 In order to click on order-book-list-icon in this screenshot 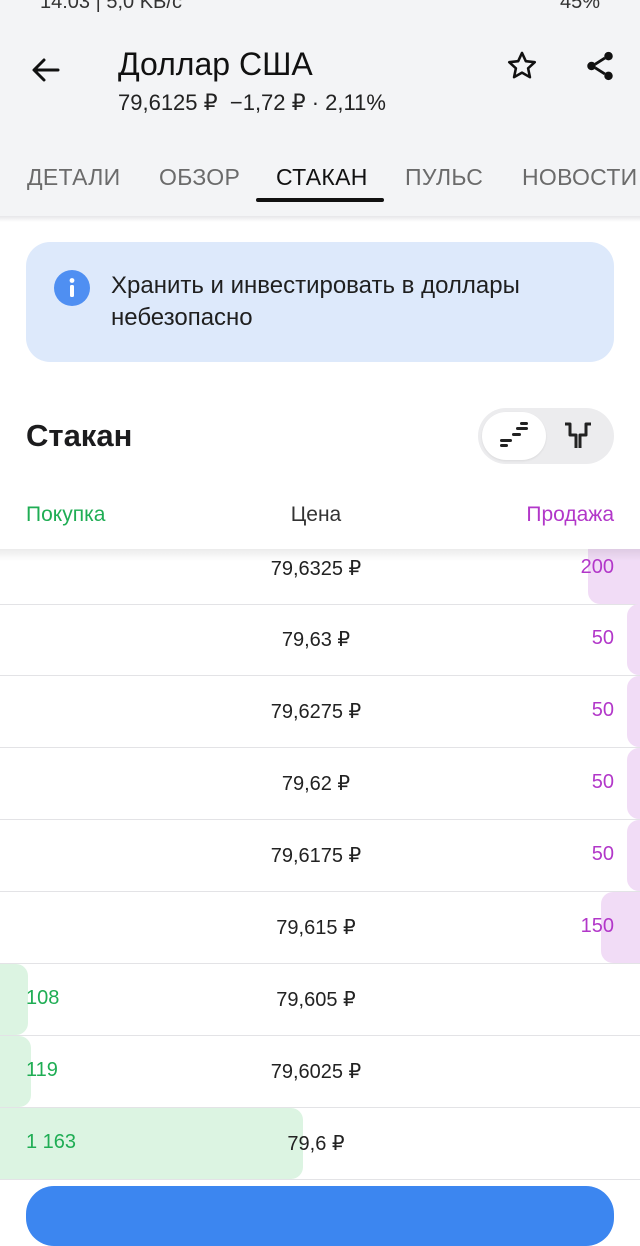, I will do `click(514, 434)`.